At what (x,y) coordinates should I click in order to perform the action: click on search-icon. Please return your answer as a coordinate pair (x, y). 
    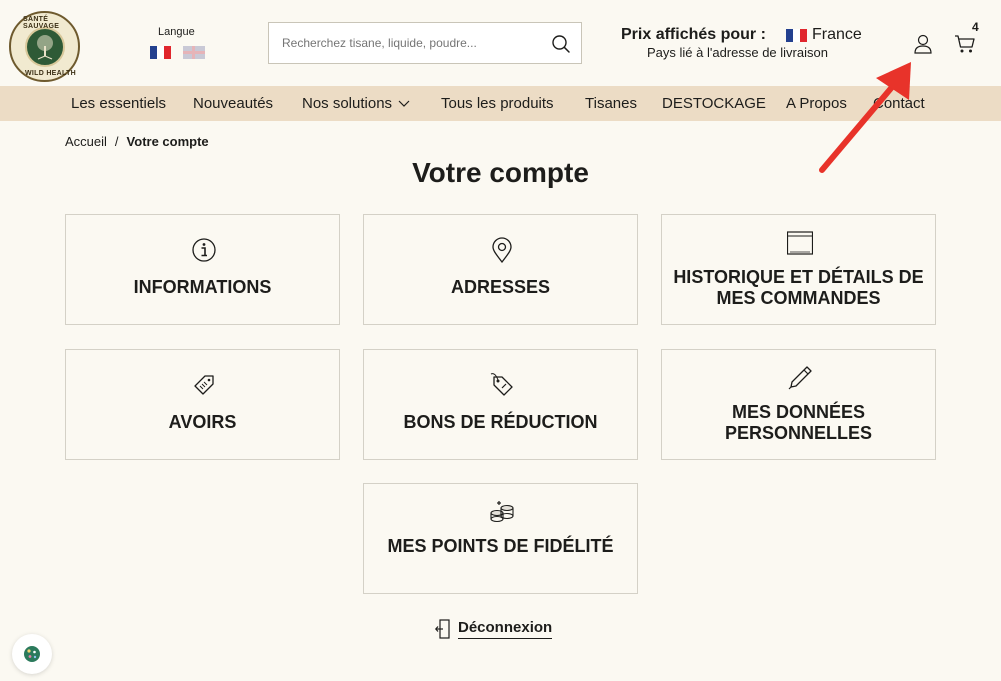
    Looking at the image, I should click on (561, 44).